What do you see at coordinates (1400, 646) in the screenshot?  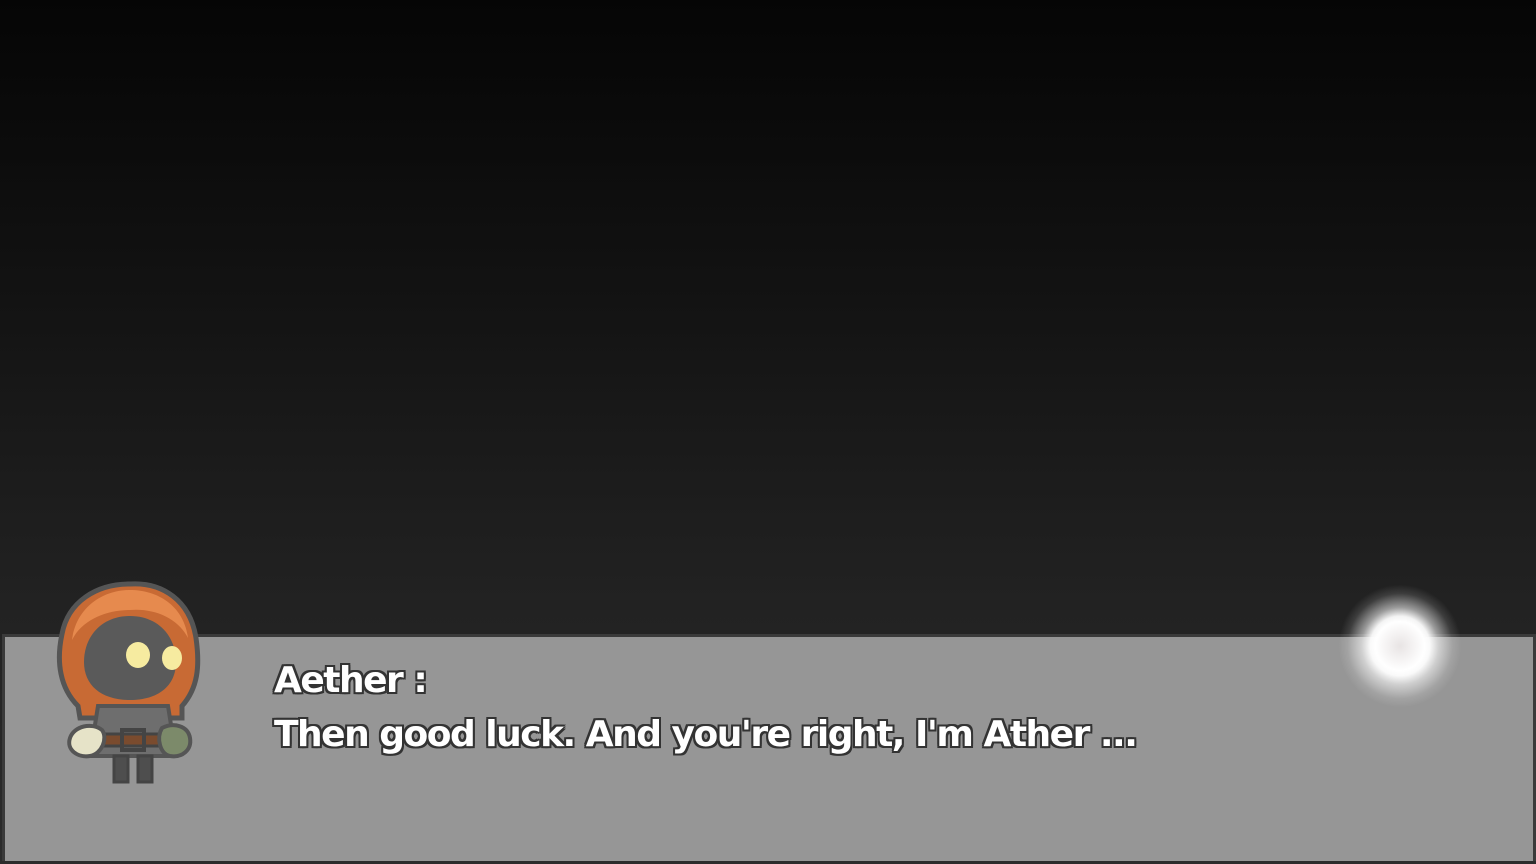 I see `glowing-orb-icon` at bounding box center [1400, 646].